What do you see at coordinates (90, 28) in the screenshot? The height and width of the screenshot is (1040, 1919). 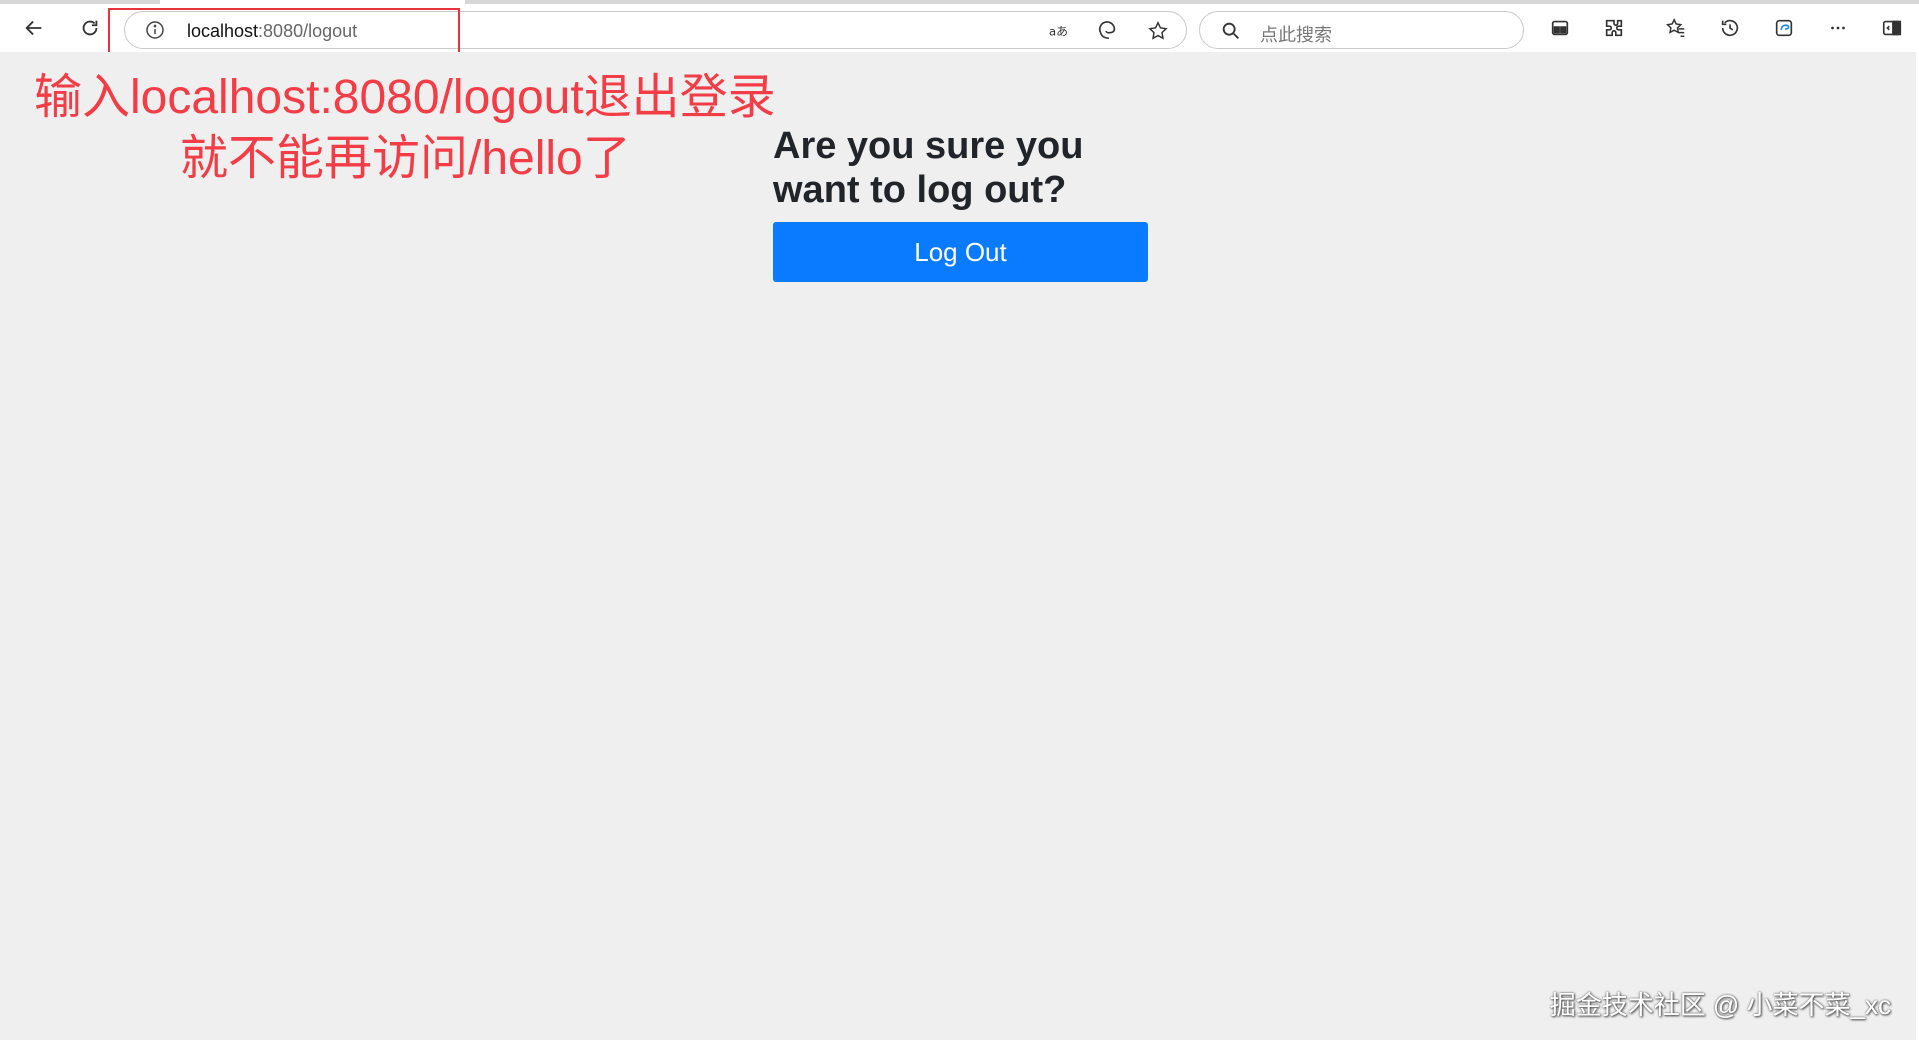 I see `refresh-icon` at bounding box center [90, 28].